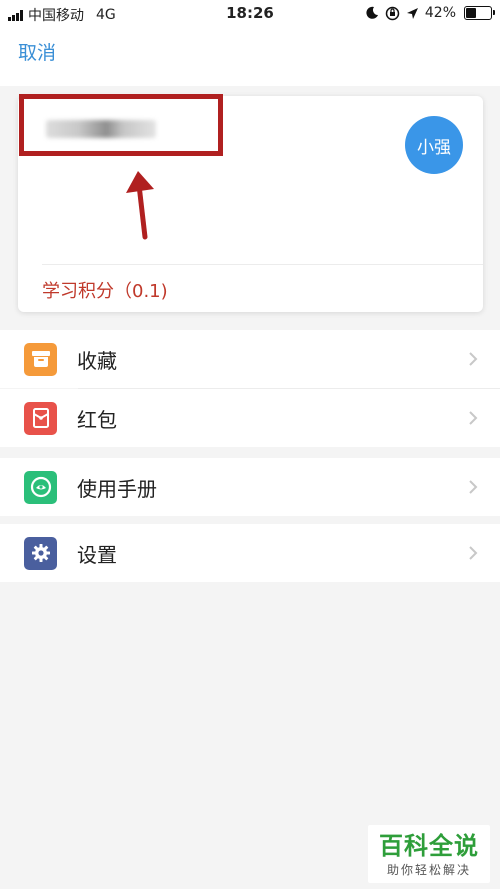 This screenshot has height=889, width=500. What do you see at coordinates (428, 870) in the screenshot?
I see `watermark-subtitle: 助你轻松解决` at bounding box center [428, 870].